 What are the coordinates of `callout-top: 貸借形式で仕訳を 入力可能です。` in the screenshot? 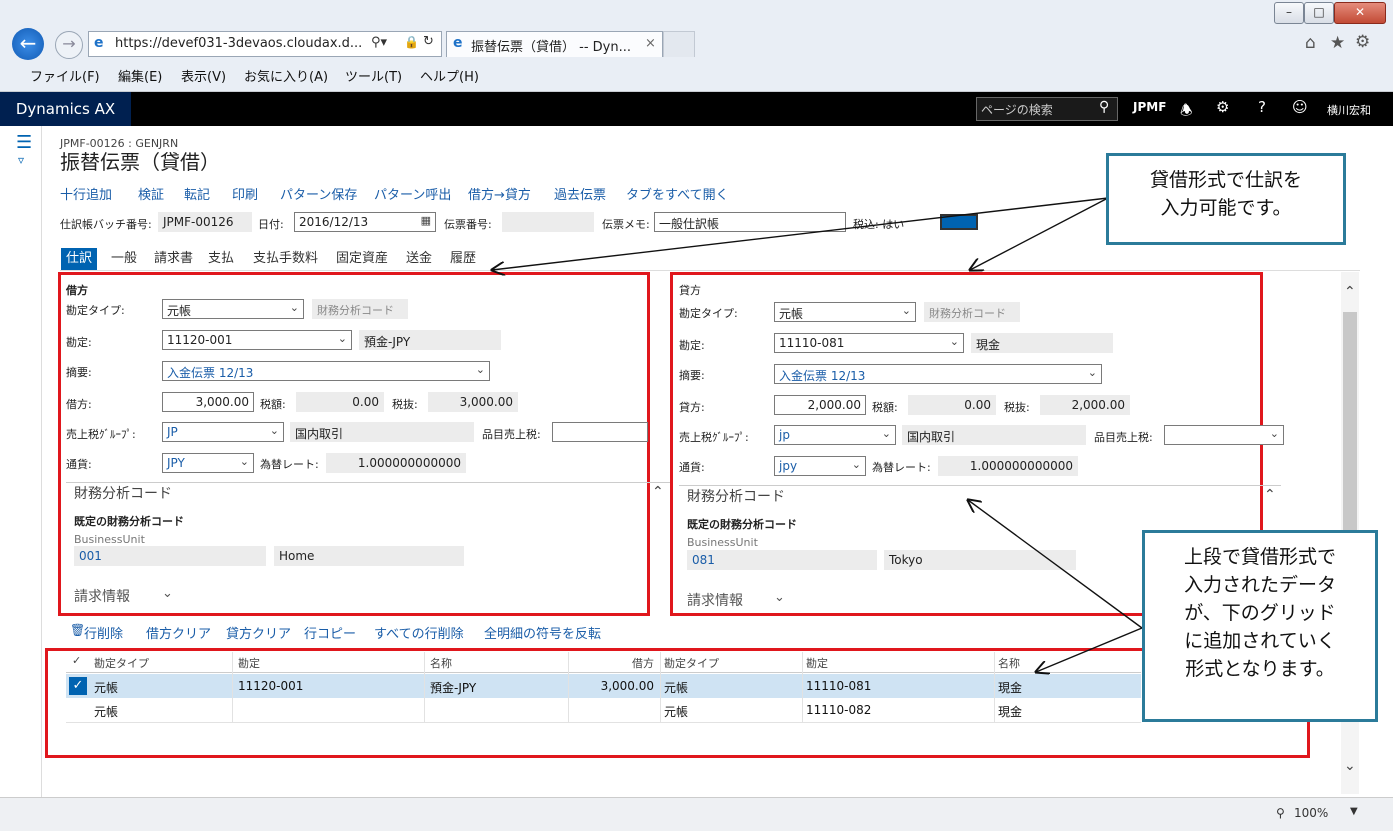 It's located at (1226, 199).